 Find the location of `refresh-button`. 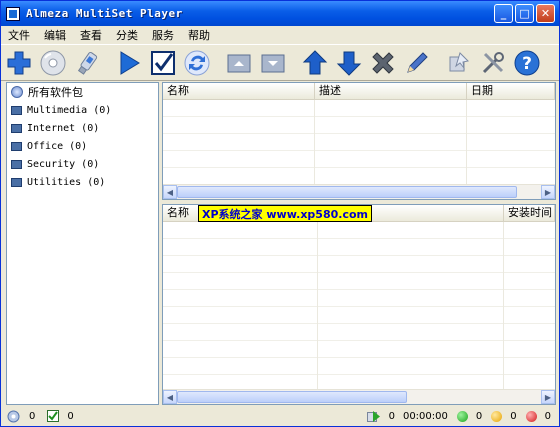

refresh-button is located at coordinates (197, 63).